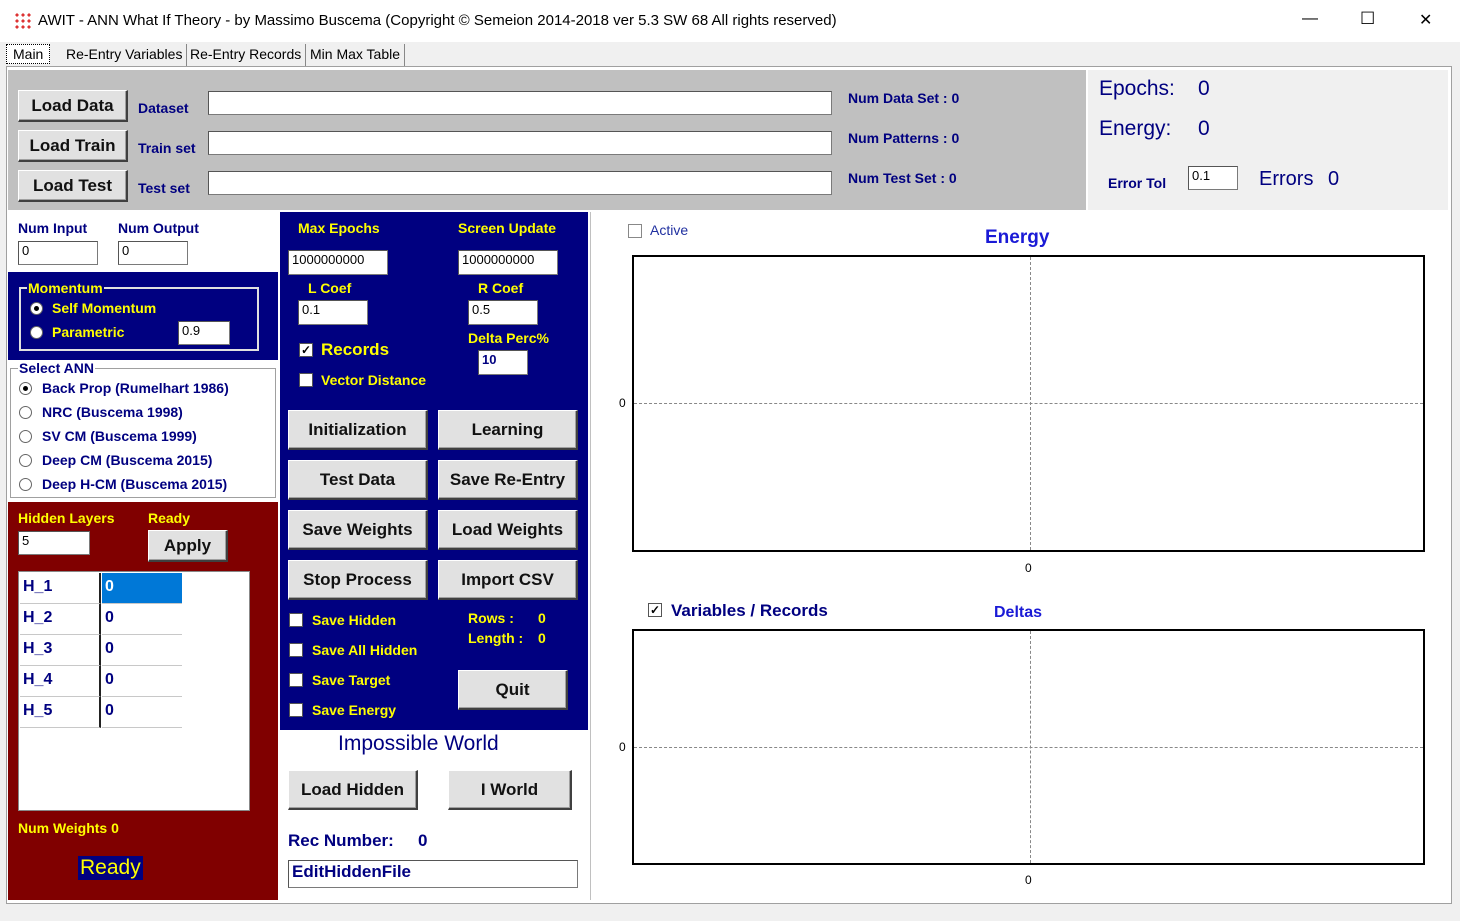 The height and width of the screenshot is (921, 1460). I want to click on energy-chart-y-axis, so click(1030, 403).